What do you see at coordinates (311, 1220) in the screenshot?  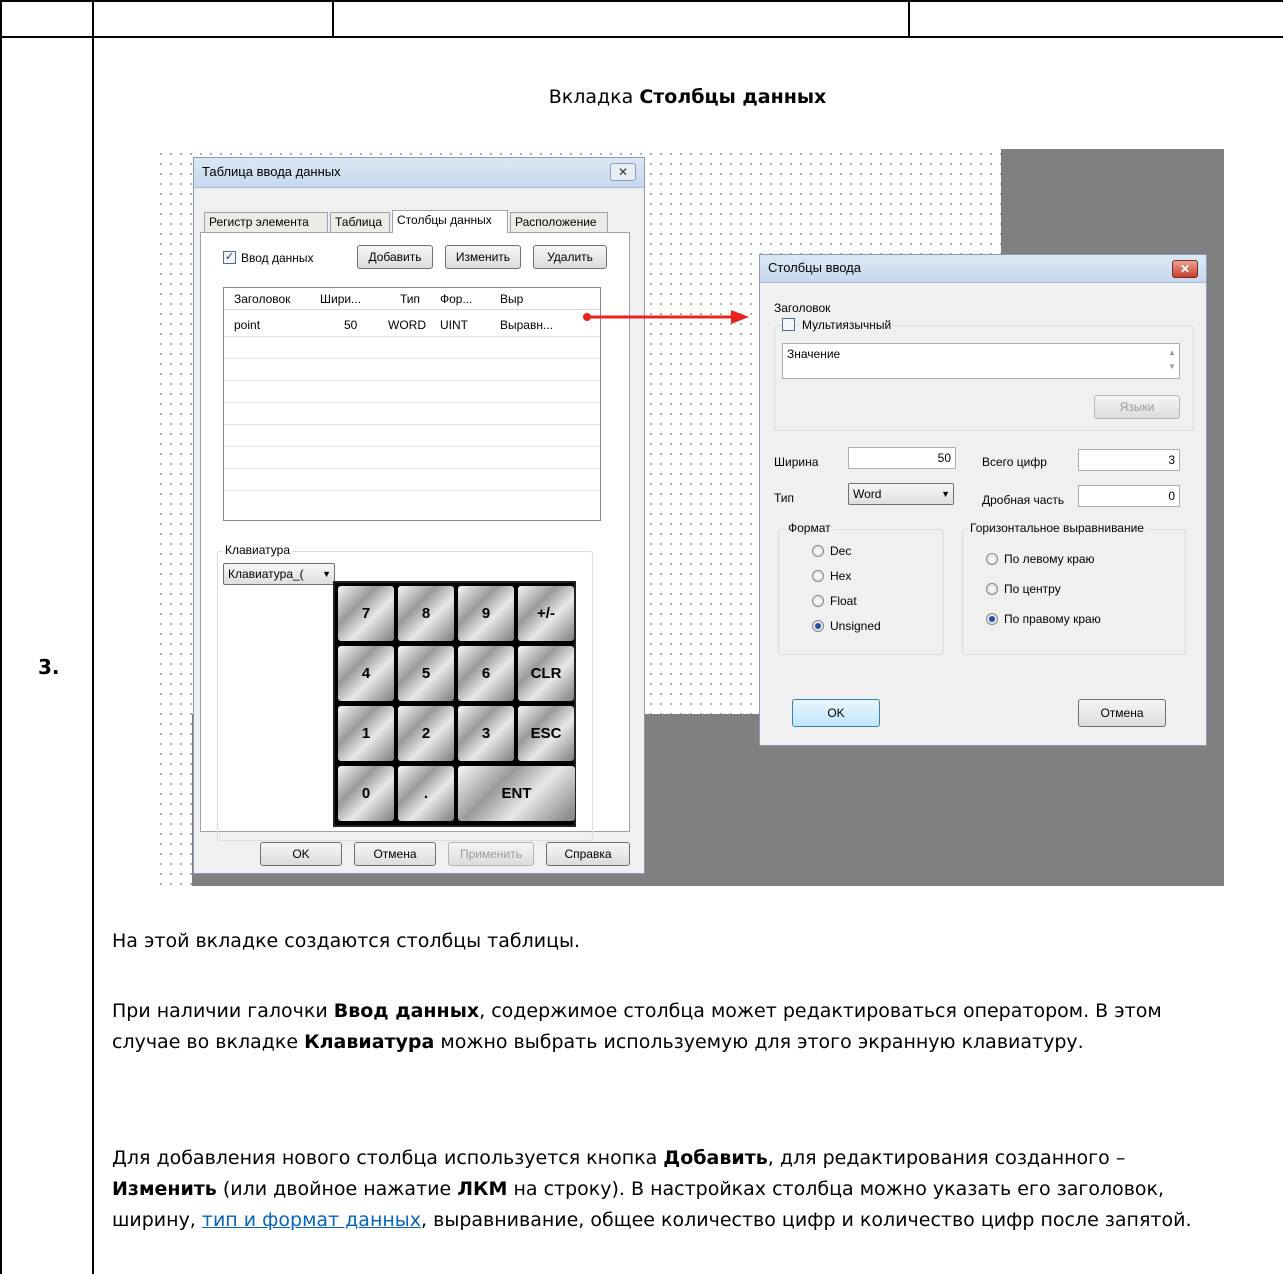 I see `data-type-format-link: тип и формат данных` at bounding box center [311, 1220].